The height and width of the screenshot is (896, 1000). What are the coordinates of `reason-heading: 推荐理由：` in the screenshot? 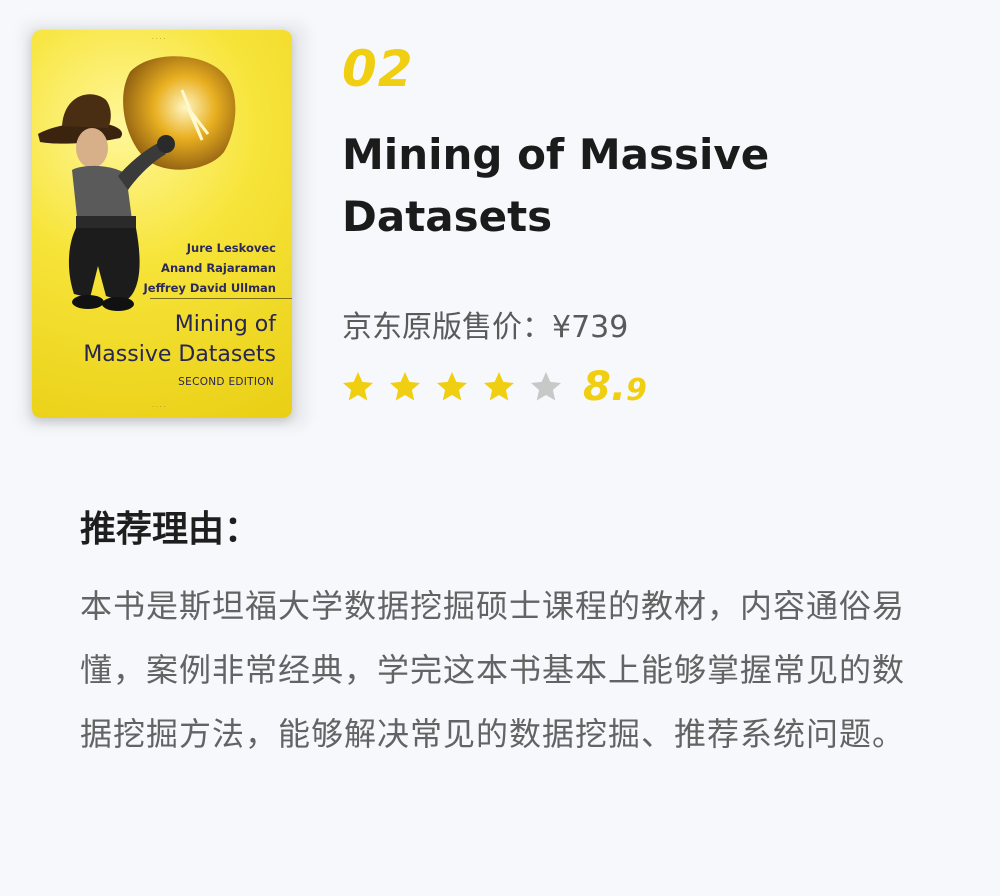 It's located at (170, 529).